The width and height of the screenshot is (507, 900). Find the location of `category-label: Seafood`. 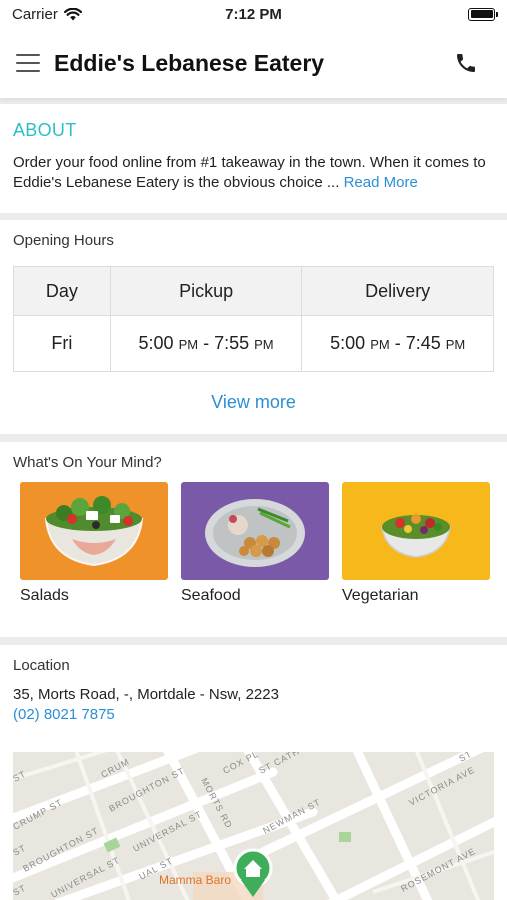

category-label: Seafood is located at coordinates (211, 595).